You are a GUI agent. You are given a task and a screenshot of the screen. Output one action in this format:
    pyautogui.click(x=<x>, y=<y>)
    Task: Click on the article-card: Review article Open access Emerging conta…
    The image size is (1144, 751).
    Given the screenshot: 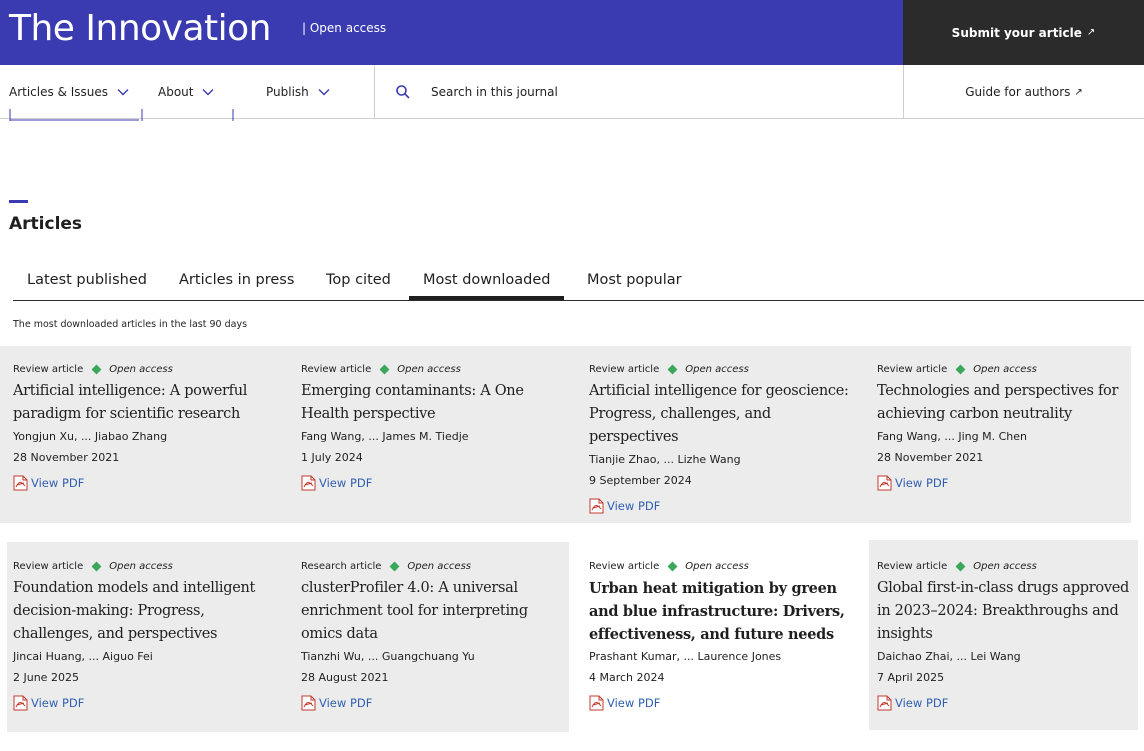 What is the action you would take?
    pyautogui.click(x=436, y=426)
    